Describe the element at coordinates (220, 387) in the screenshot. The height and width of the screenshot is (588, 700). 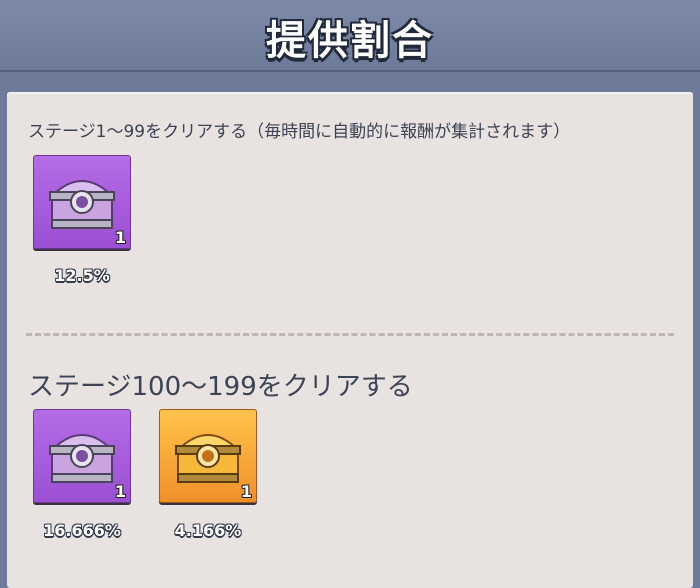
I see `section-title-stage-100-199: ステージ100～199をクリアする` at that location.